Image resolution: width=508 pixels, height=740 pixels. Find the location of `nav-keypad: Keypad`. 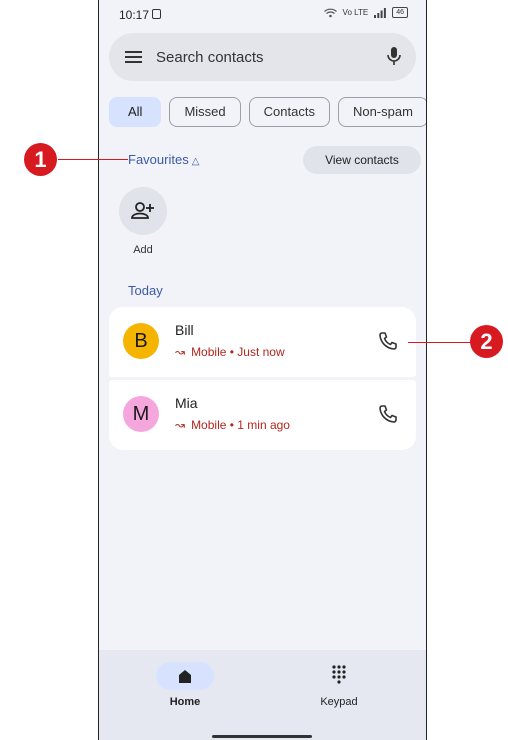

nav-keypad: Keypad is located at coordinates (339, 685).